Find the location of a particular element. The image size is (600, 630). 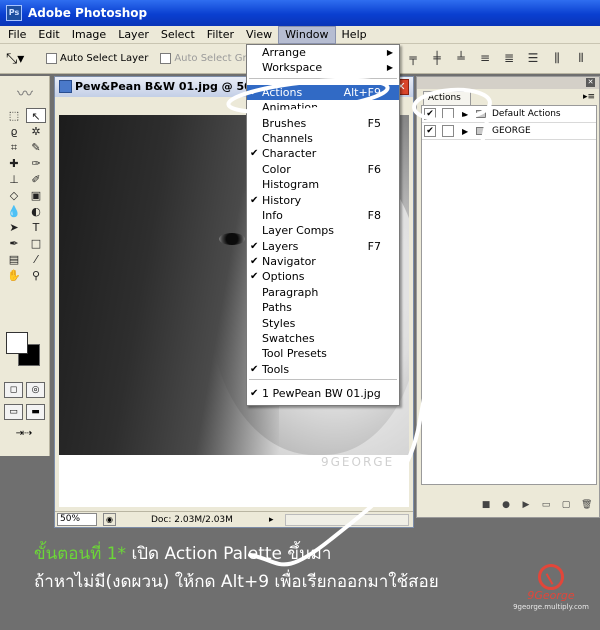

align-middle-icon: ╪ is located at coordinates (437, 58).